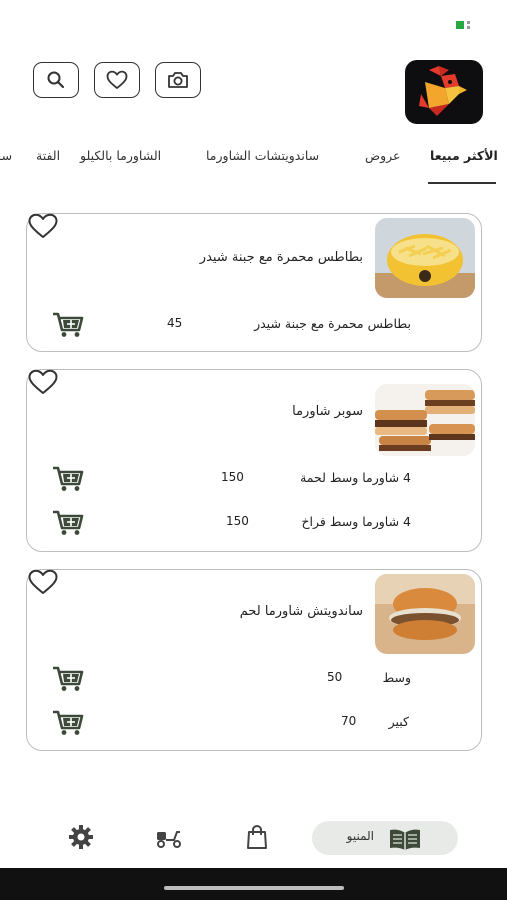  What do you see at coordinates (6, 155) in the screenshot?
I see `tab-more: سـ` at bounding box center [6, 155].